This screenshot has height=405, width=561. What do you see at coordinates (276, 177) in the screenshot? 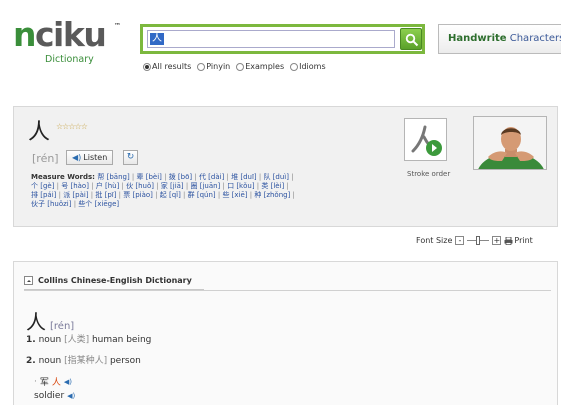
I see `measure-word-link: 队 [duì]` at bounding box center [276, 177].